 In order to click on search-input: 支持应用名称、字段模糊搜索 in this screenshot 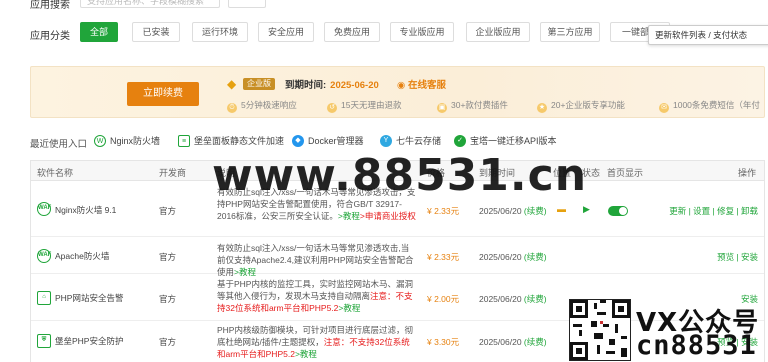, I will do `click(150, 4)`.